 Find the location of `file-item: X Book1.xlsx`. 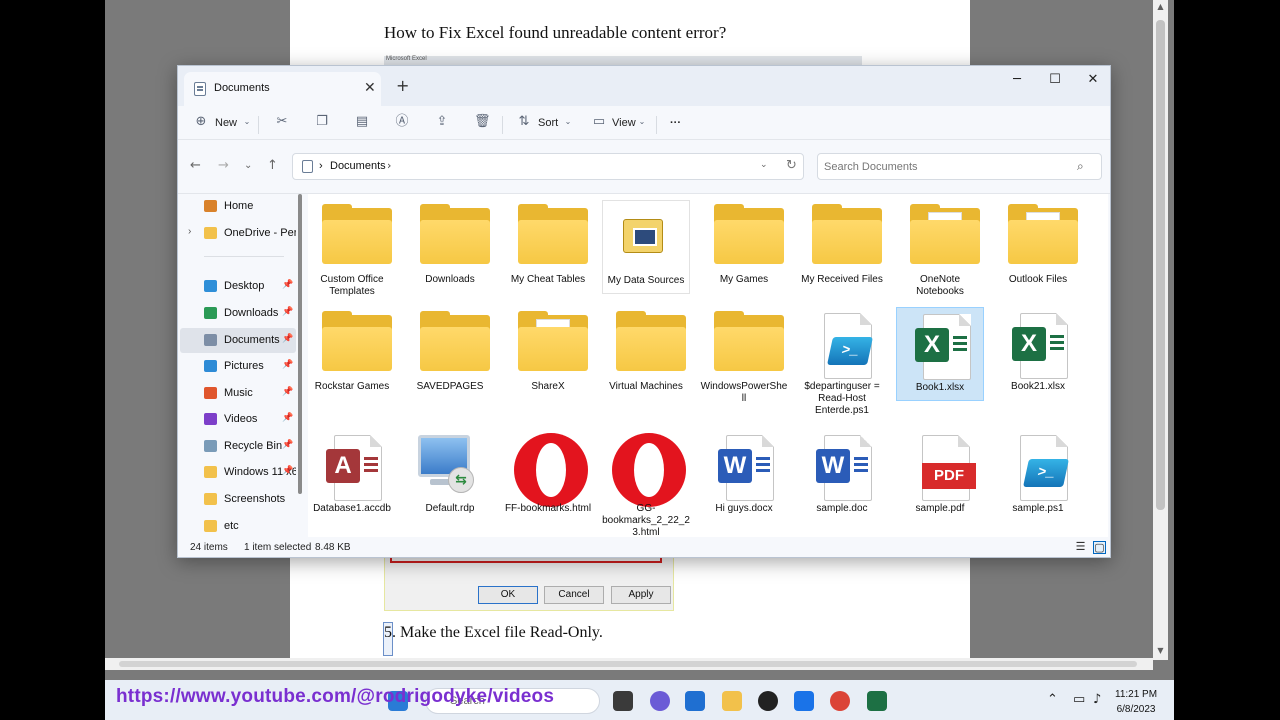

file-item: X Book1.xlsx is located at coordinates (940, 354).